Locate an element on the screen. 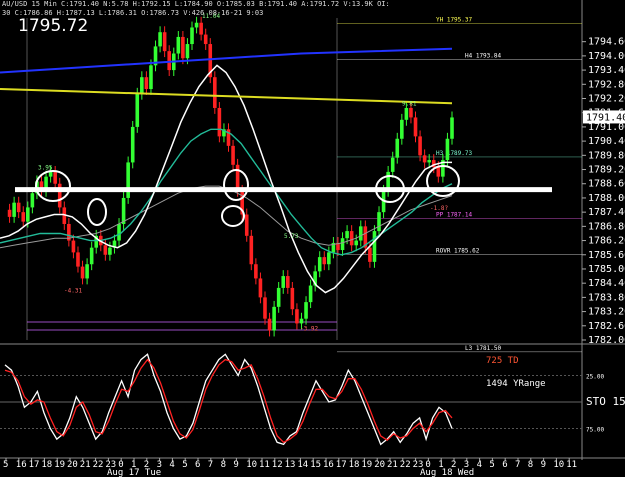 The image size is (625, 477). sto-label: STO 15, is located at coordinates (605, 401).